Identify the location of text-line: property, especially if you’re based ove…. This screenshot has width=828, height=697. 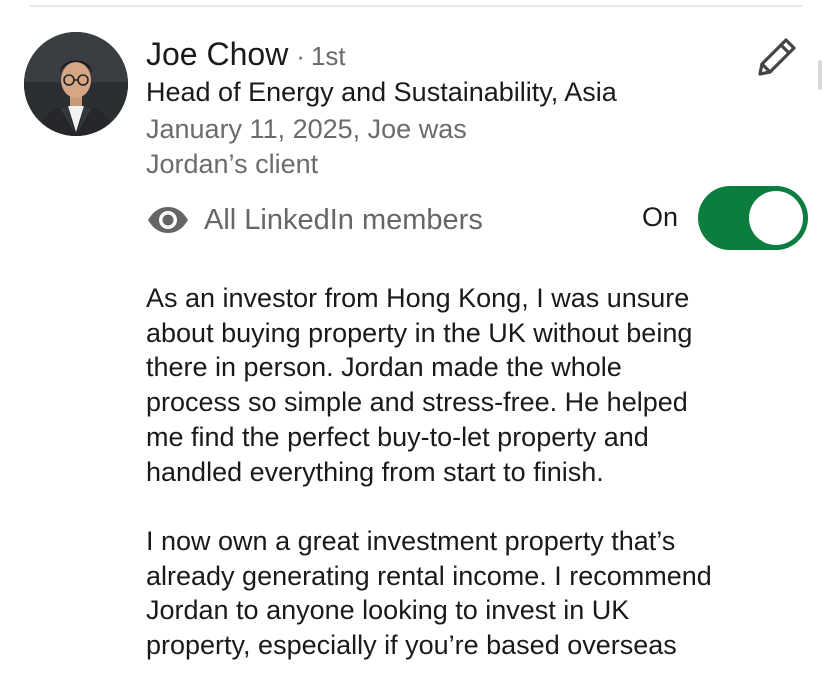
(411, 645).